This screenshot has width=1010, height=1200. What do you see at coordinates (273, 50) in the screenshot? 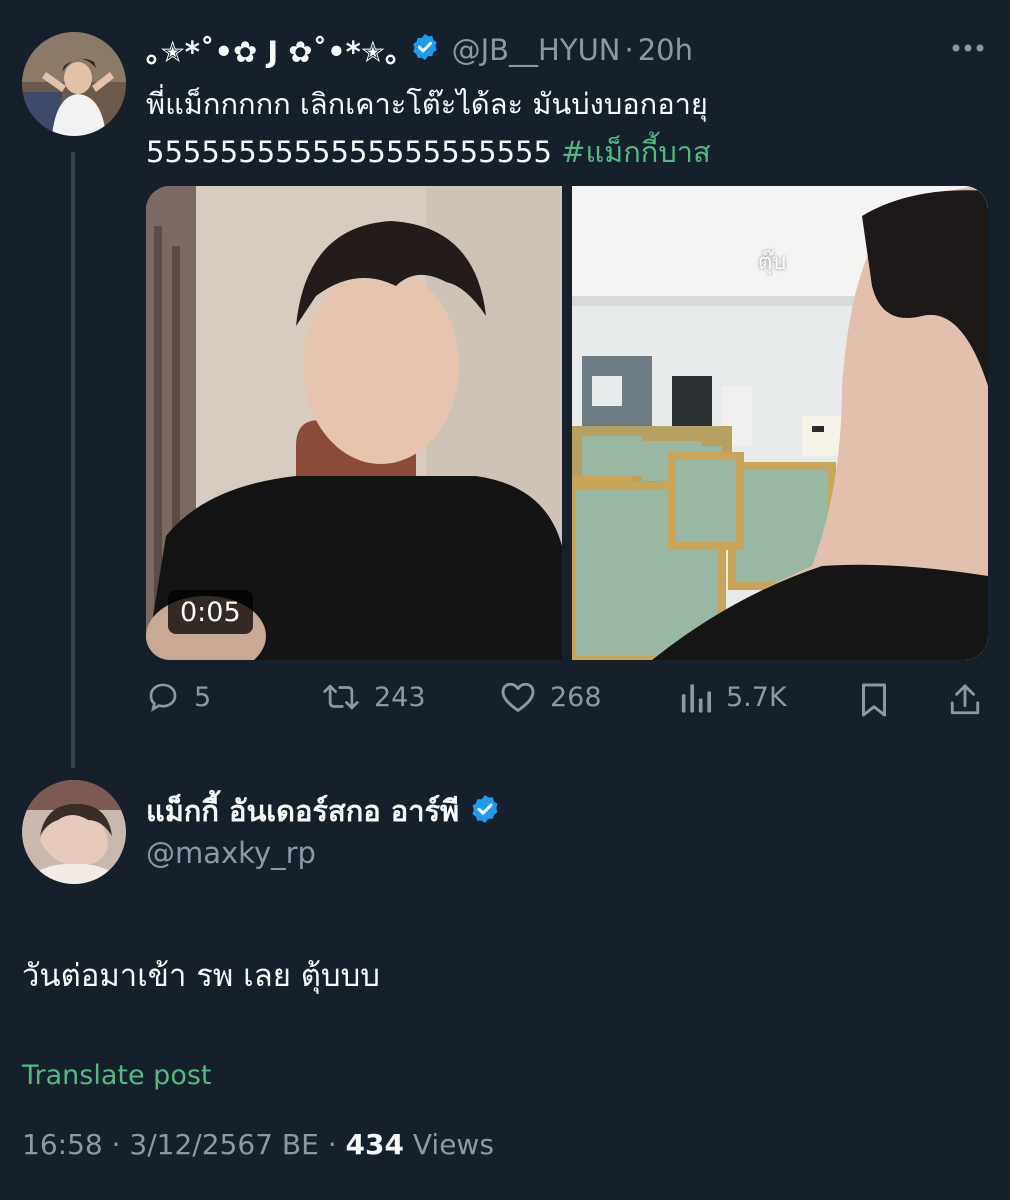
I see `author-display-name: ｡✭*˚•✿ J ✿˚•*✭｡` at bounding box center [273, 50].